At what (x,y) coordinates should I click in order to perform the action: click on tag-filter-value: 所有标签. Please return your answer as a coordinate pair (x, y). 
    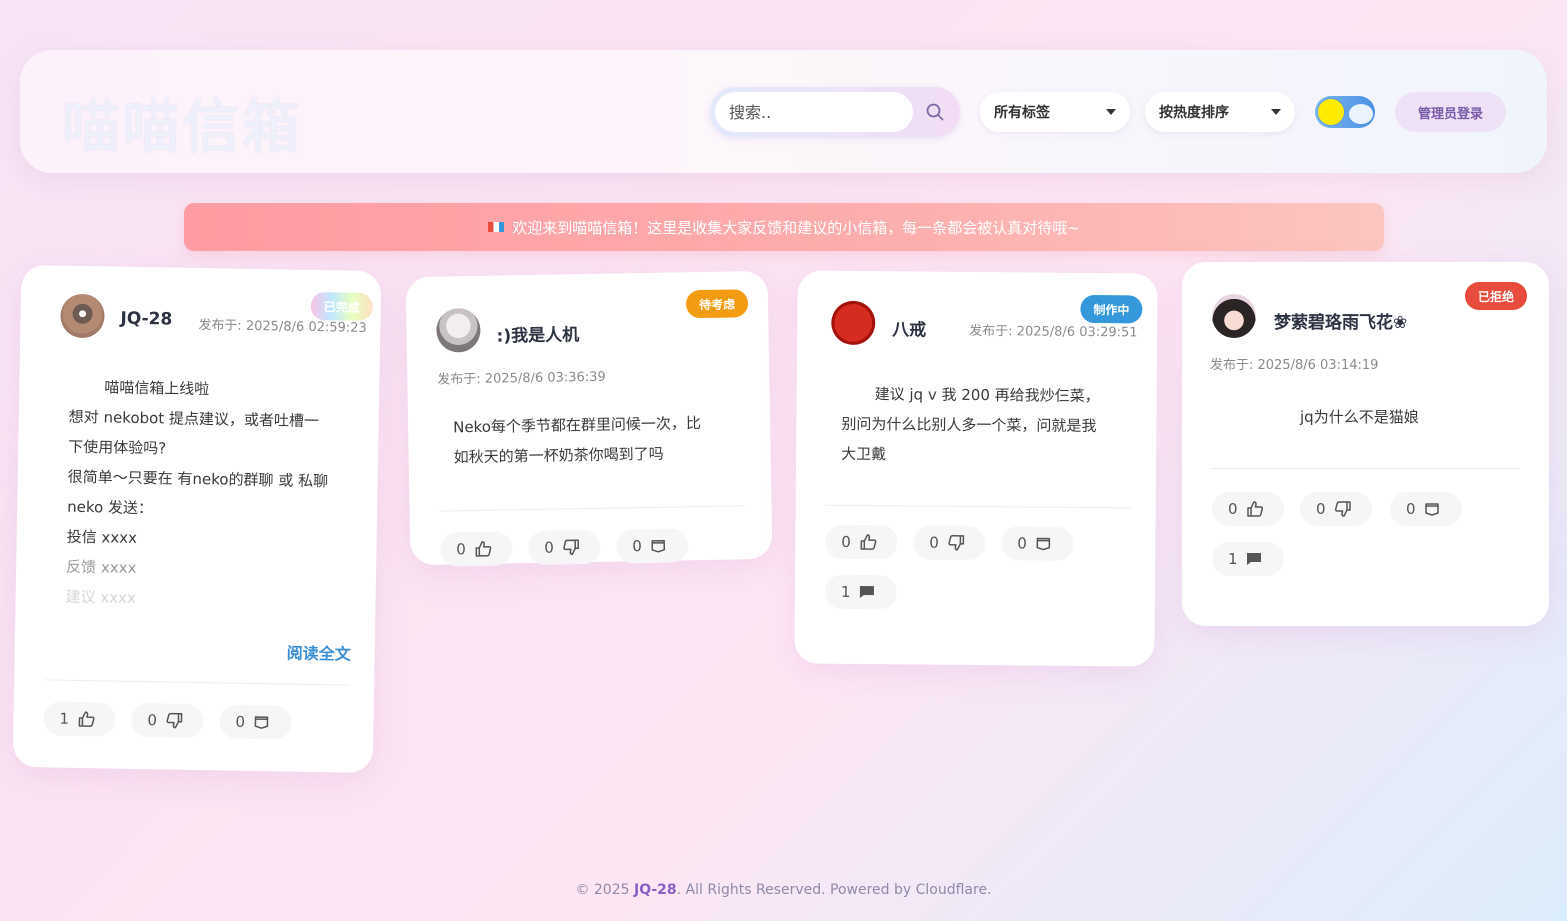
    Looking at the image, I should click on (1022, 113).